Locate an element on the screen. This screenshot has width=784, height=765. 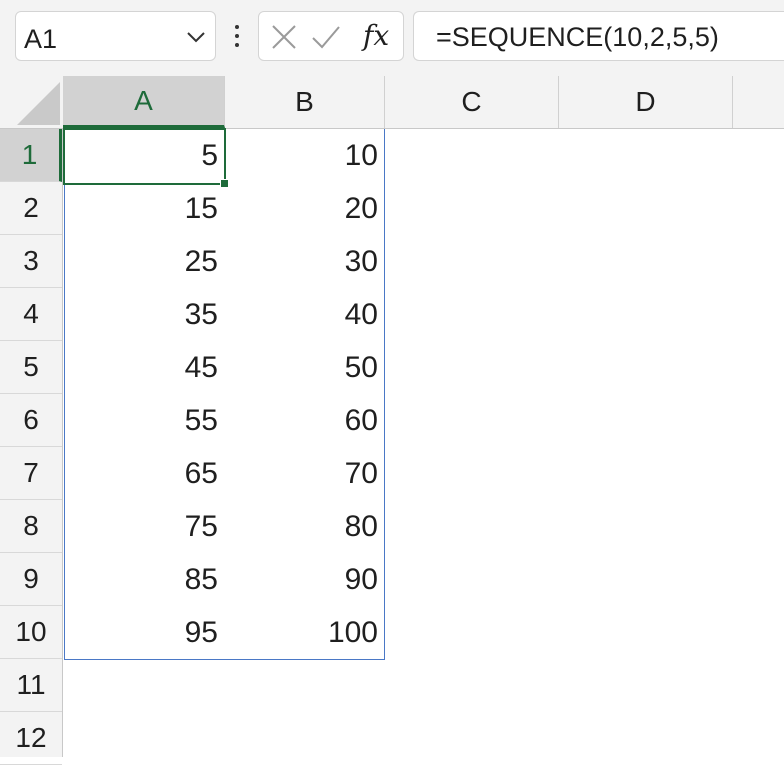
row-header-6: 6 is located at coordinates (31, 420).